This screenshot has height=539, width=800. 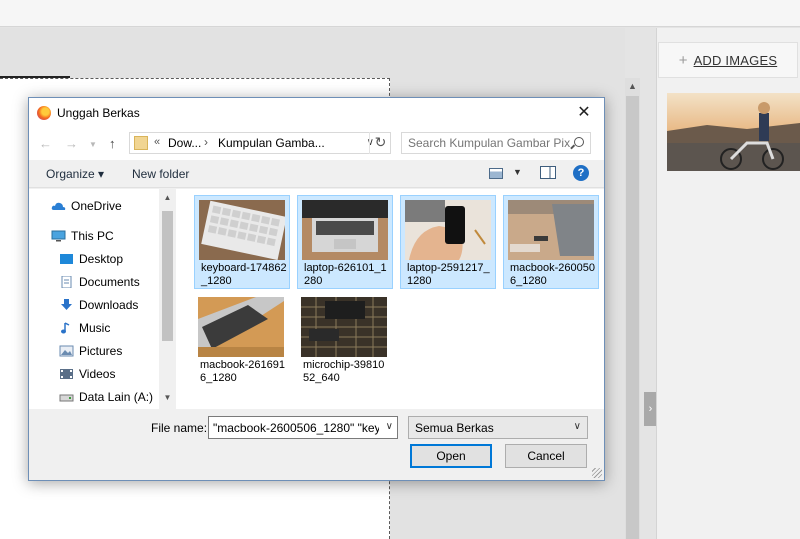 I want to click on nav-item-pictures: Pictures, so click(x=90, y=351).